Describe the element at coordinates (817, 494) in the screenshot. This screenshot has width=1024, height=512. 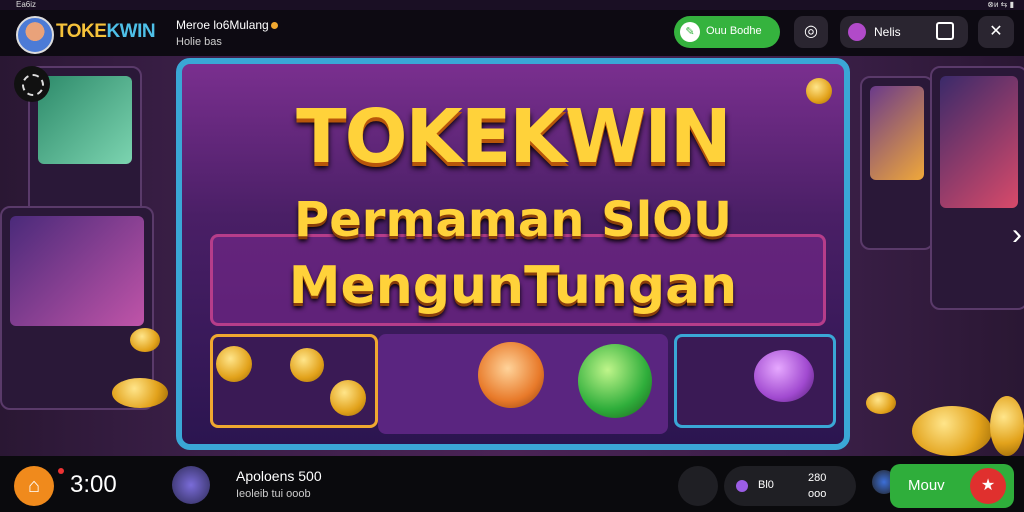
I see `stat-bottom: ooo` at that location.